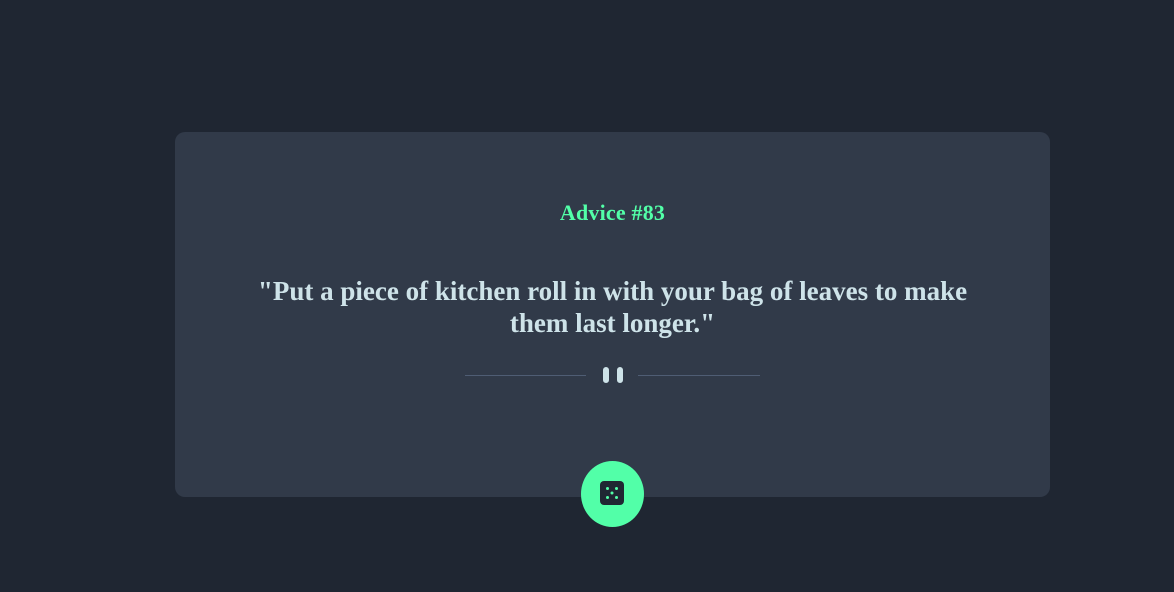 The image size is (1174, 592). I want to click on pause-icon, so click(613, 375).